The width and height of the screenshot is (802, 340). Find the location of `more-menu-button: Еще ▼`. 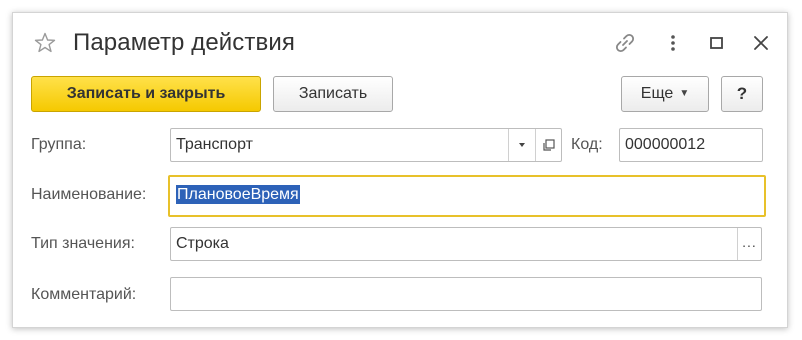

more-menu-button: Еще ▼ is located at coordinates (665, 94).